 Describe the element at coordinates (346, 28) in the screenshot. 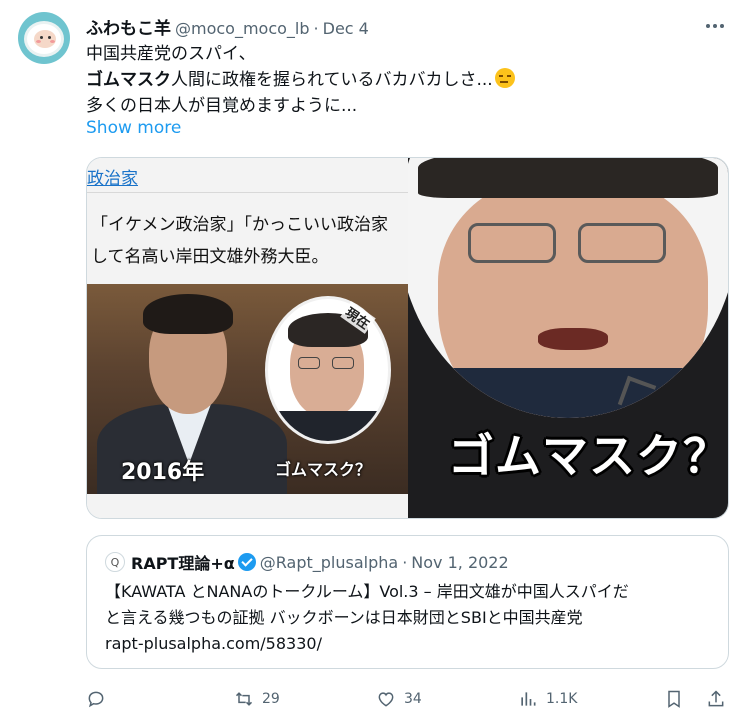

I see `tweet-date: Dec 4` at that location.